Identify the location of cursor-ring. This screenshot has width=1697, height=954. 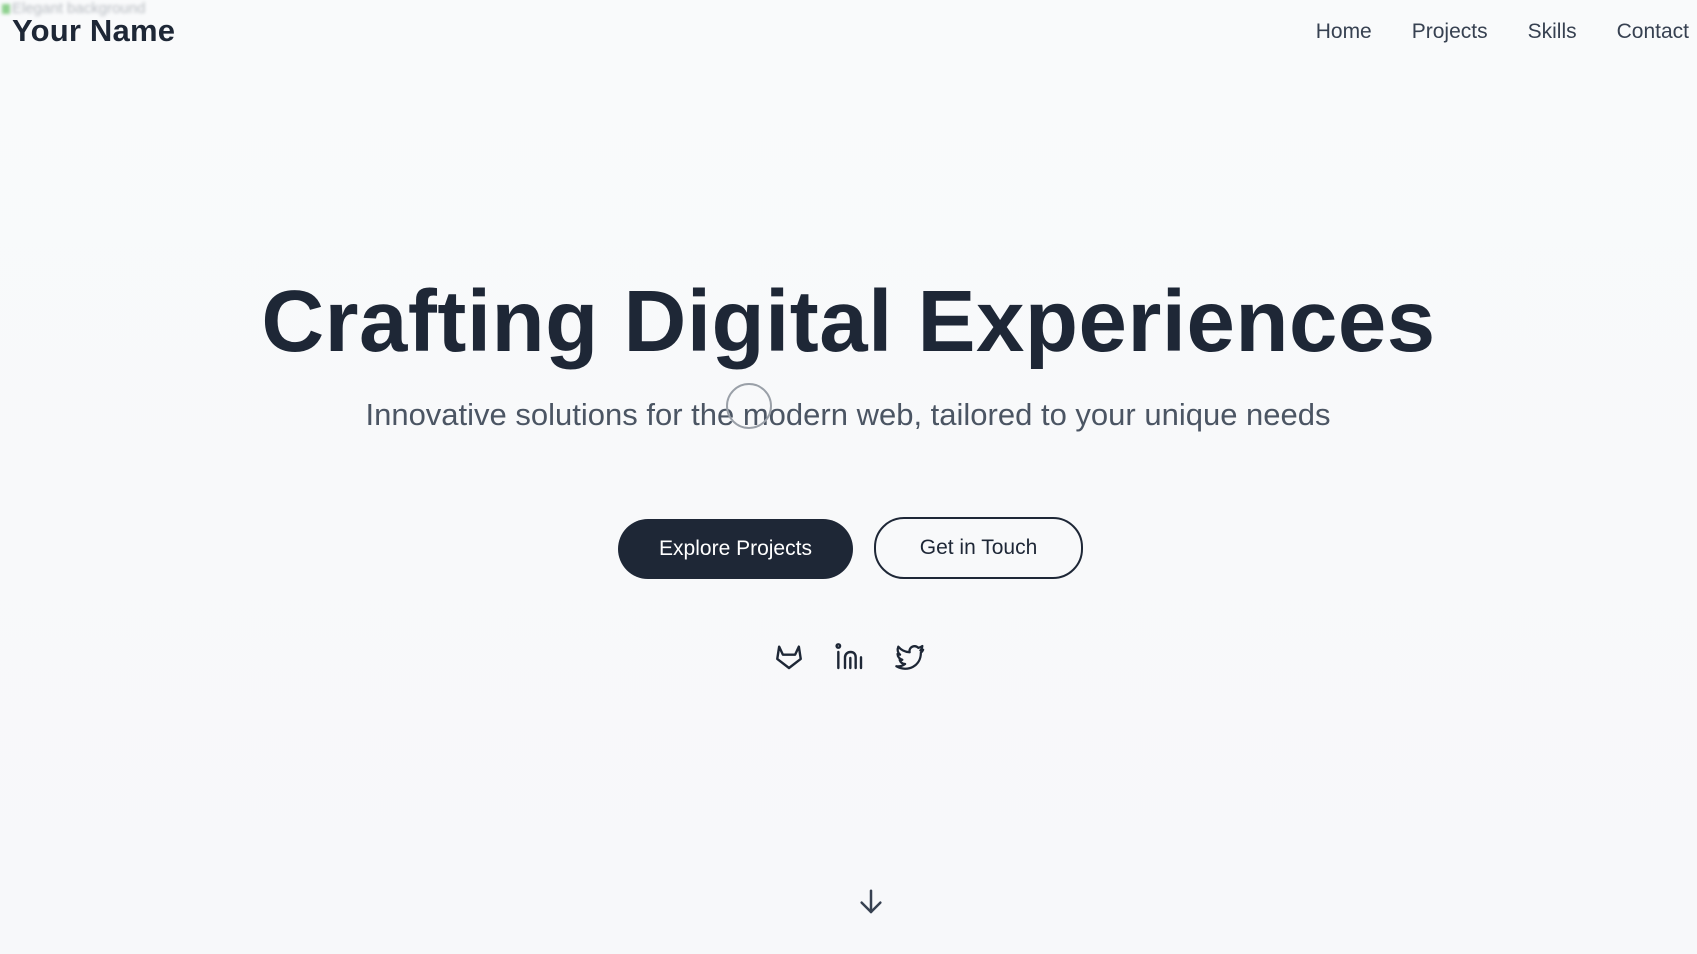
(749, 406).